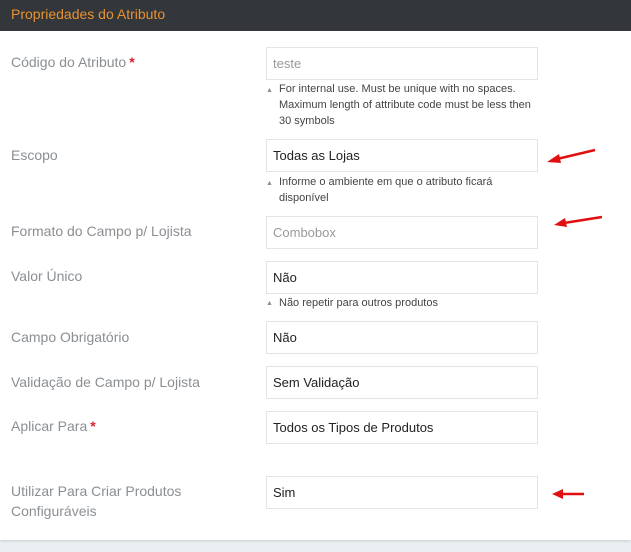 This screenshot has width=631, height=552. I want to click on apply-to-label: Aplicar Para *, so click(53, 426).